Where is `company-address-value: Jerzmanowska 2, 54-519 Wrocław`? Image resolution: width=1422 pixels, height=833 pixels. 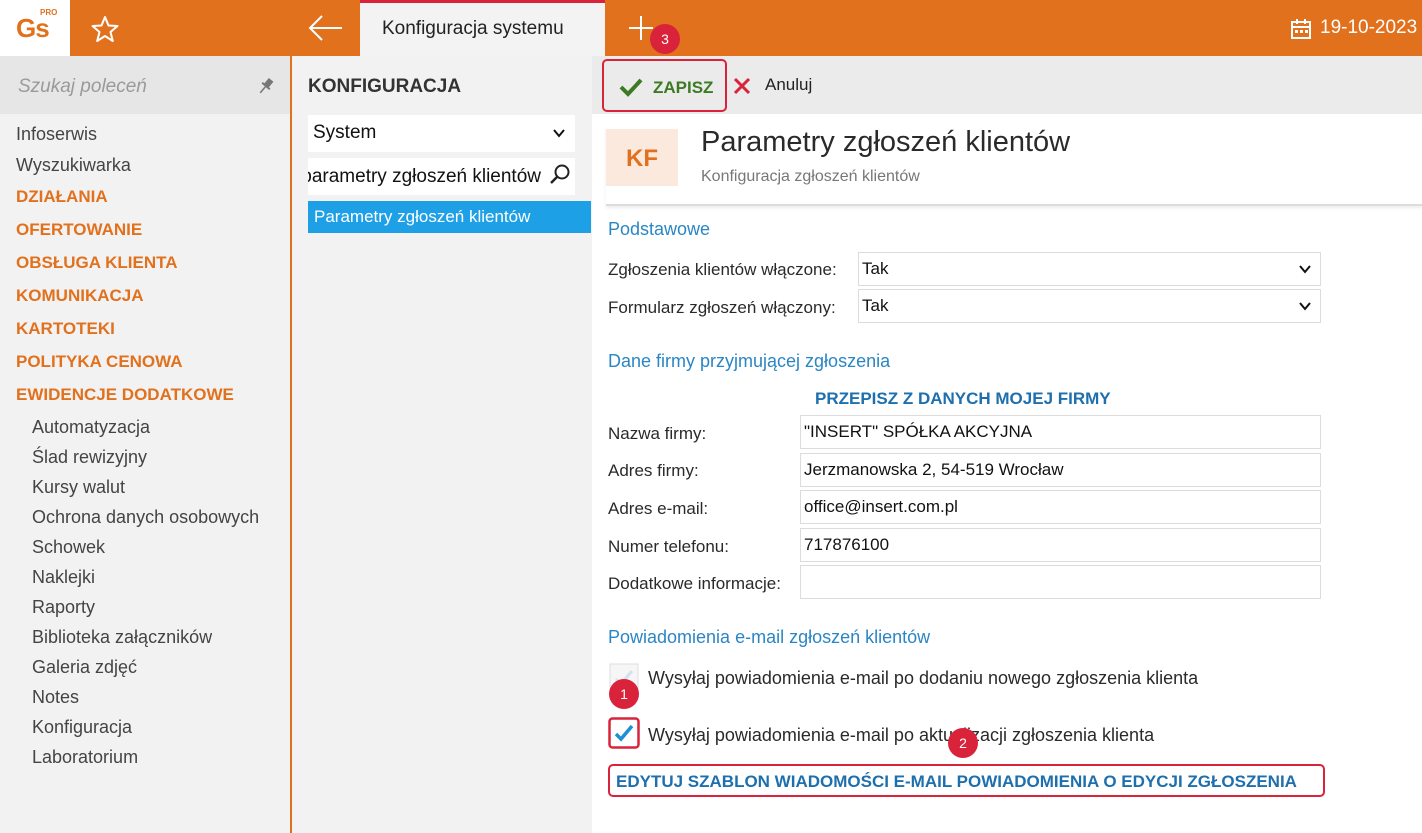
company-address-value: Jerzmanowska 2, 54-519 Wrocław is located at coordinates (934, 469).